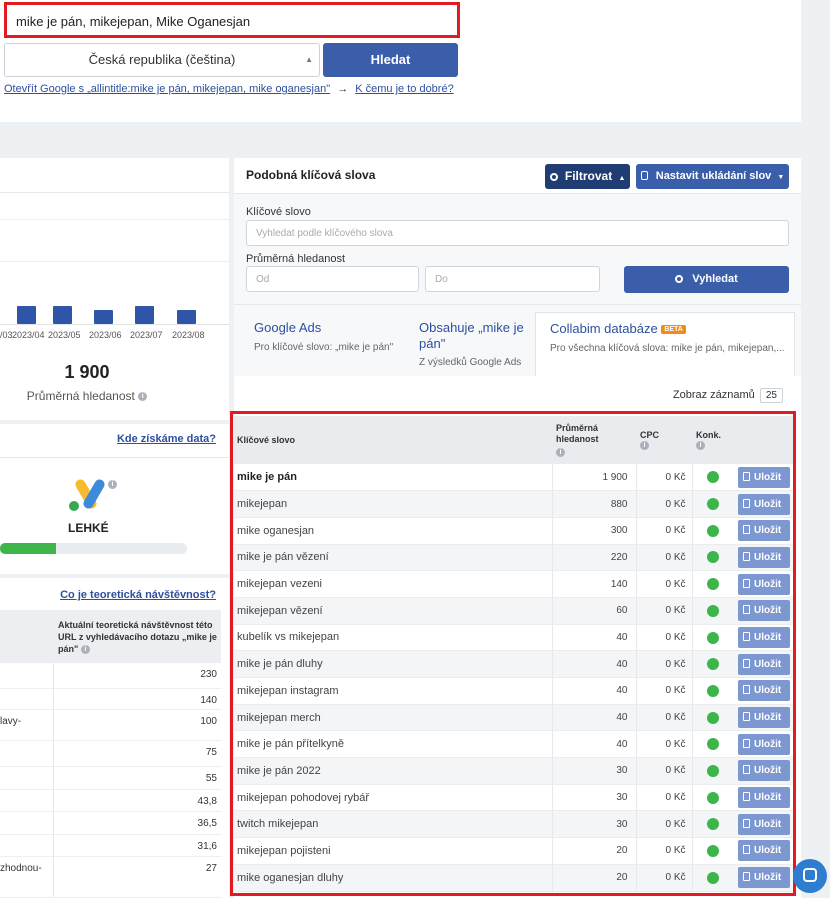  I want to click on keyword-search-input: mike je pán, mikejepan, Mike Oganesjan, so click(232, 20).